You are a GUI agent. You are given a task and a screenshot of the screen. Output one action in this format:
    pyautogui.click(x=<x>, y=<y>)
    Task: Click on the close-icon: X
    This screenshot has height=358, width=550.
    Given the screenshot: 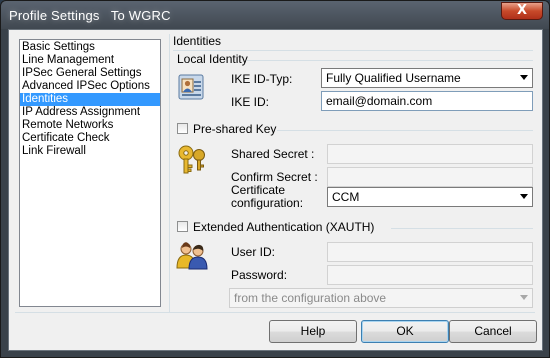 What is the action you would take?
    pyautogui.click(x=522, y=10)
    